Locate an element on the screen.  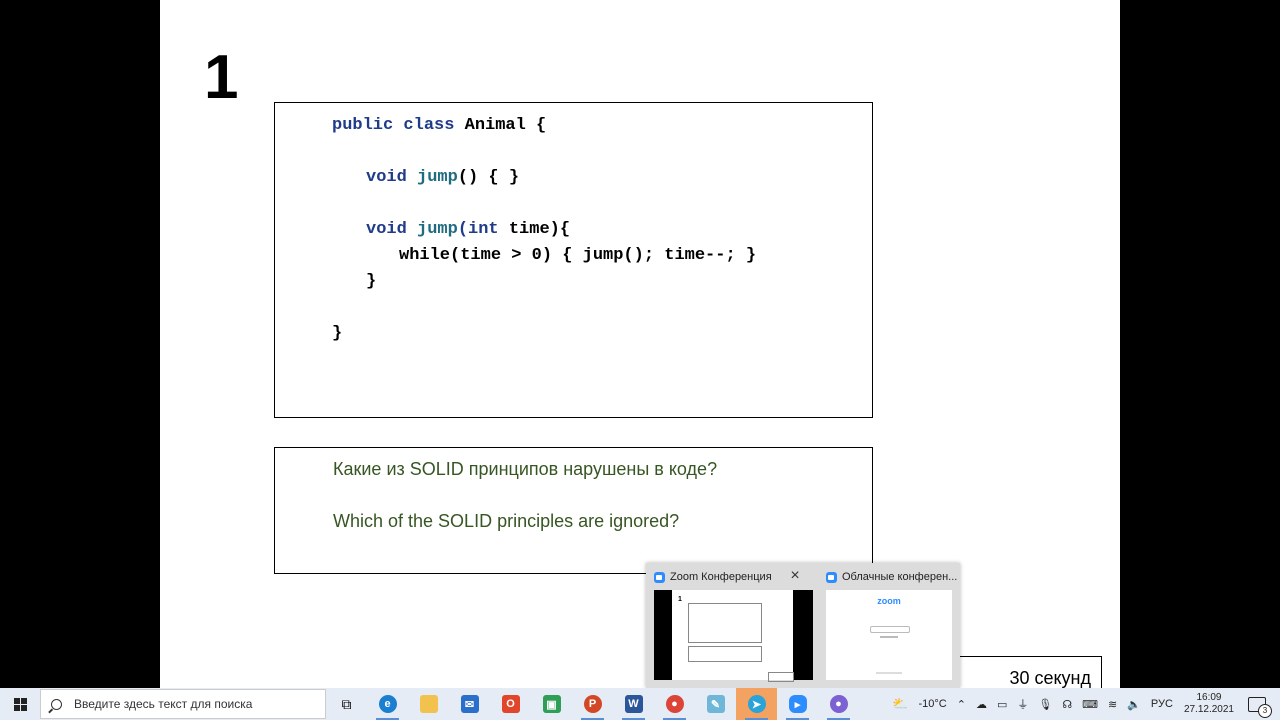
network-icon: ▭ is located at coordinates (1002, 704).